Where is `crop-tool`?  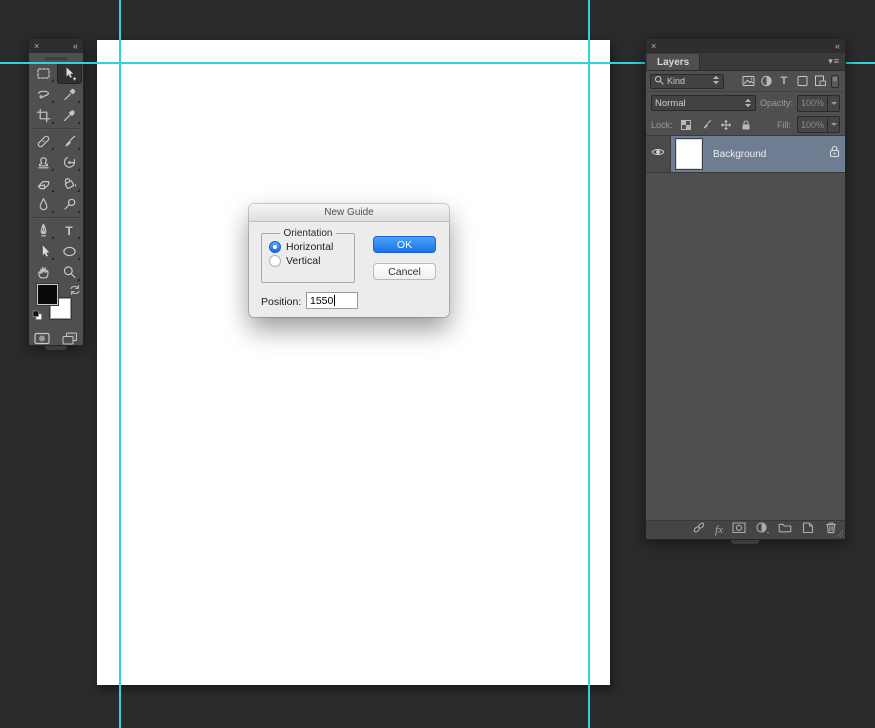 crop-tool is located at coordinates (43, 115).